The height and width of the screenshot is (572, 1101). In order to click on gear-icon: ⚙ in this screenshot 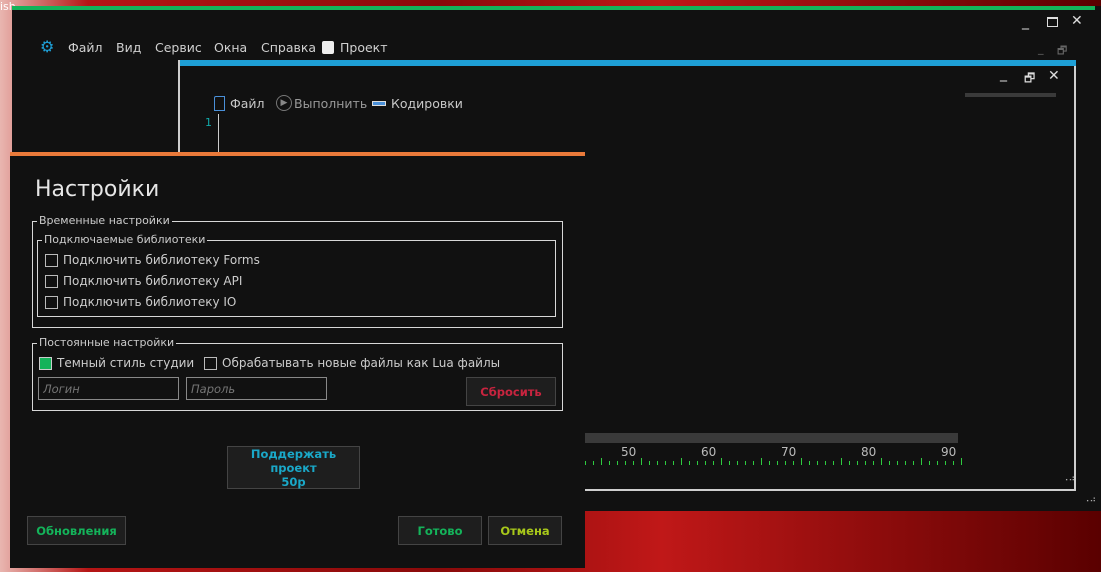, I will do `click(47, 46)`.